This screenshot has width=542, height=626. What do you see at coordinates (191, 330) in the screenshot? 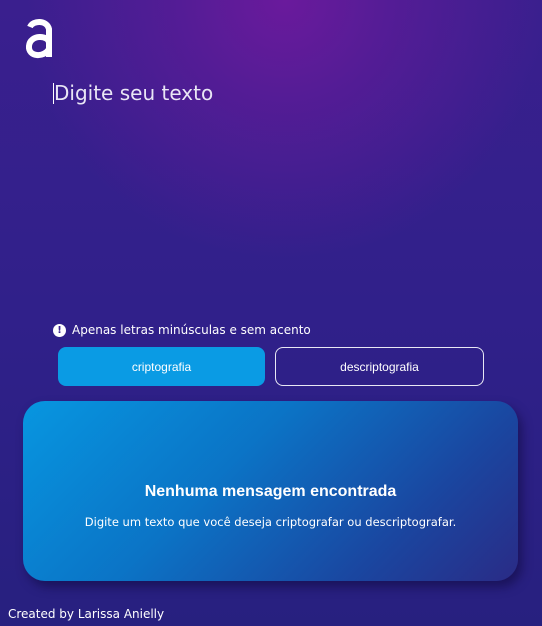
I see `warning-text: Apenas letras minúsculas e sem acento` at bounding box center [191, 330].